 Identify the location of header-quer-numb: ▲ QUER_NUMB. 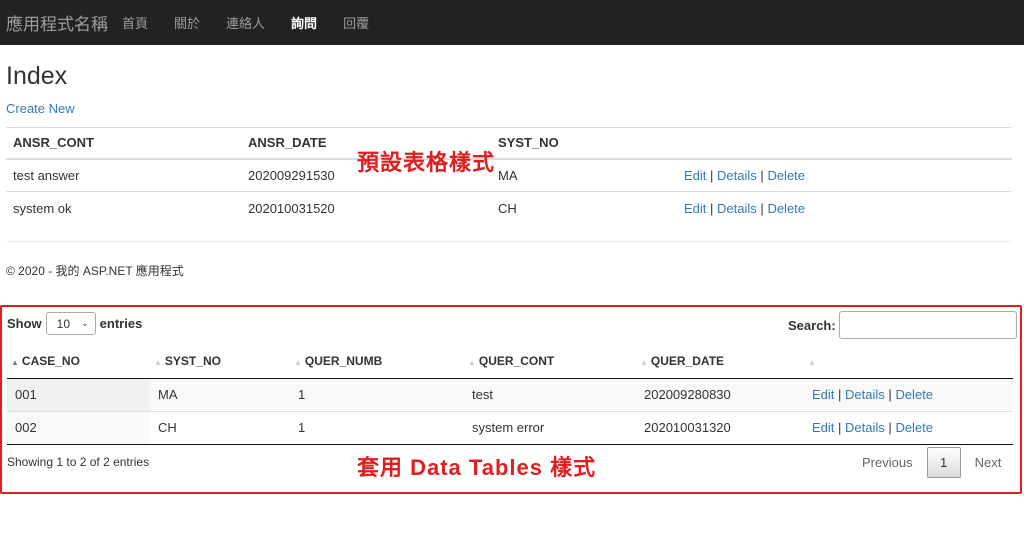
(377, 362).